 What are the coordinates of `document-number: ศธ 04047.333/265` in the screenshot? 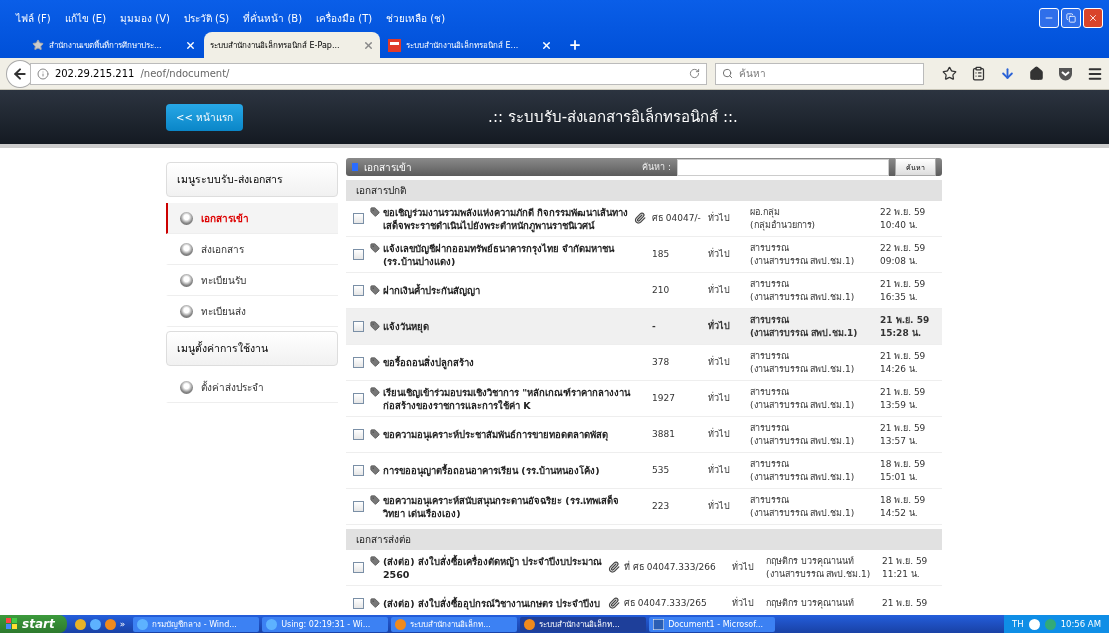 It's located at (666, 603).